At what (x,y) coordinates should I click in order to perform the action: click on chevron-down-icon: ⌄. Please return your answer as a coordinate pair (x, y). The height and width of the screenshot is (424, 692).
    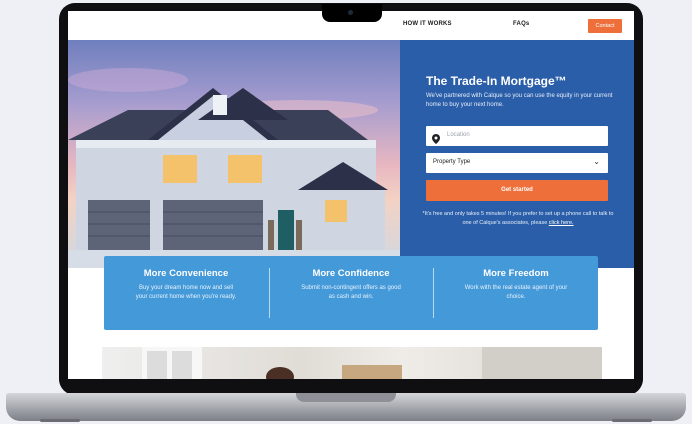
    Looking at the image, I should click on (596, 161).